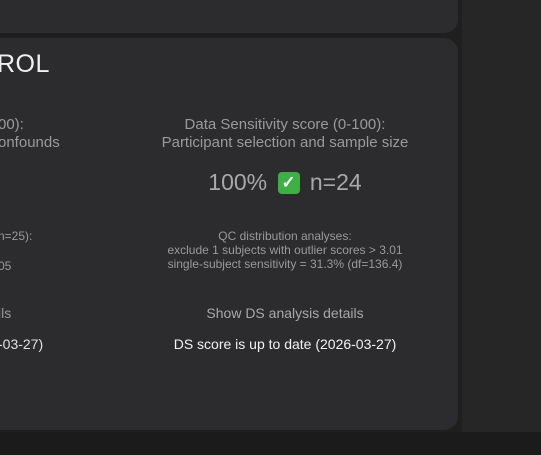  I want to click on ds-score-title-line2: Participant selection and sample size, so click(285, 142).